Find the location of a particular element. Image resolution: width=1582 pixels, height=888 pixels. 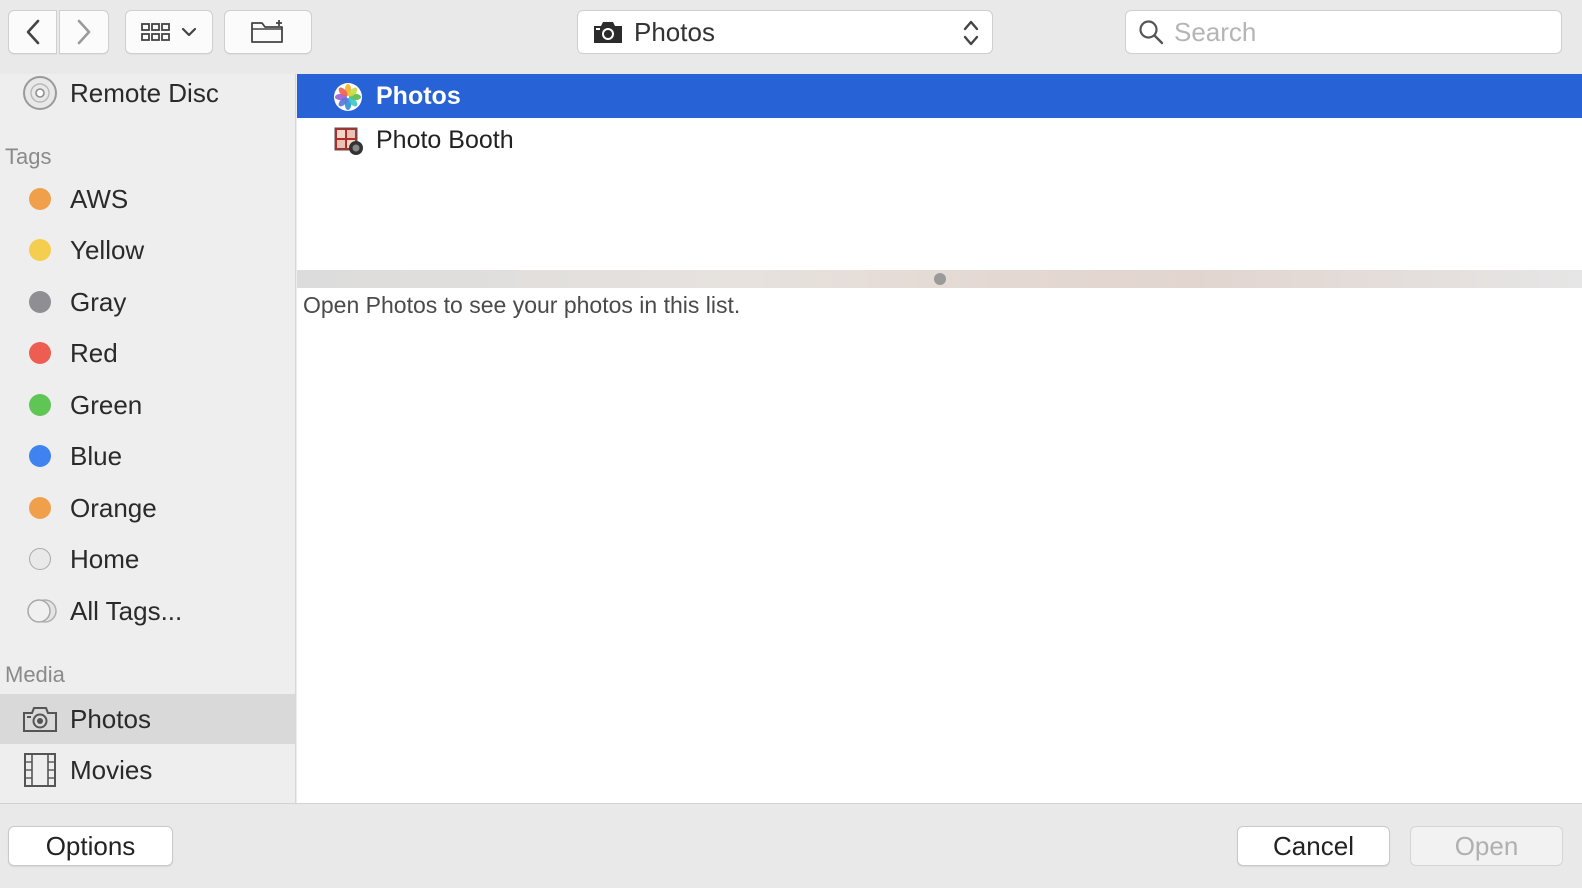

sidebar-item-tag-green: Green is located at coordinates (147, 405).